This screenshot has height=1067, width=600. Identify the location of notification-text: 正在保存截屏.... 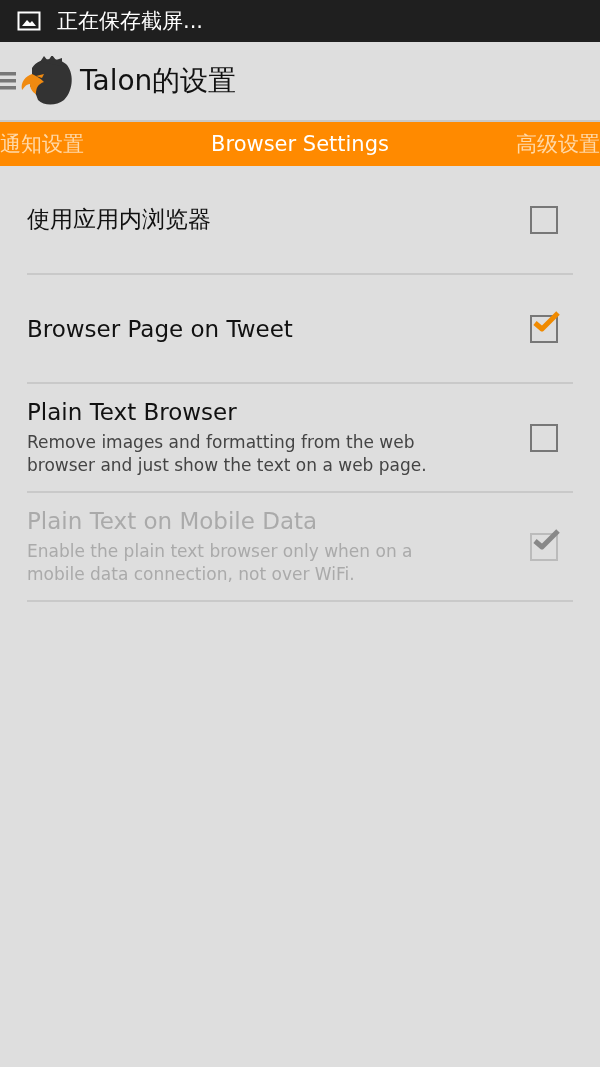
(130, 21).